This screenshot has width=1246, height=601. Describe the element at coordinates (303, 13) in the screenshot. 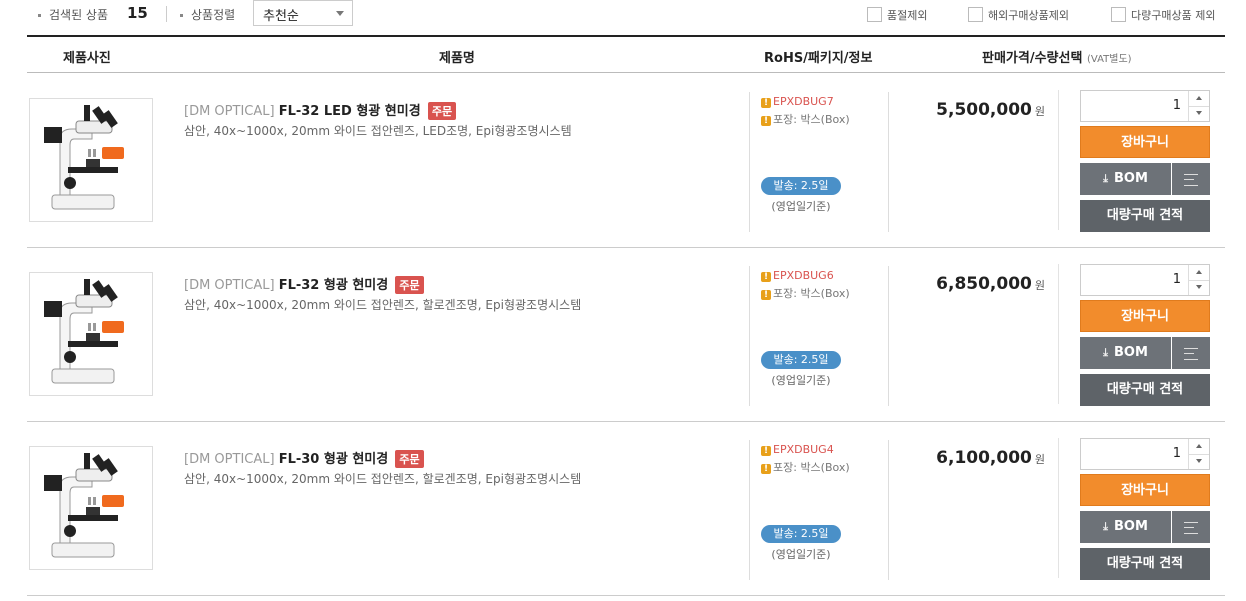

I see `sort-select: 추천순` at that location.